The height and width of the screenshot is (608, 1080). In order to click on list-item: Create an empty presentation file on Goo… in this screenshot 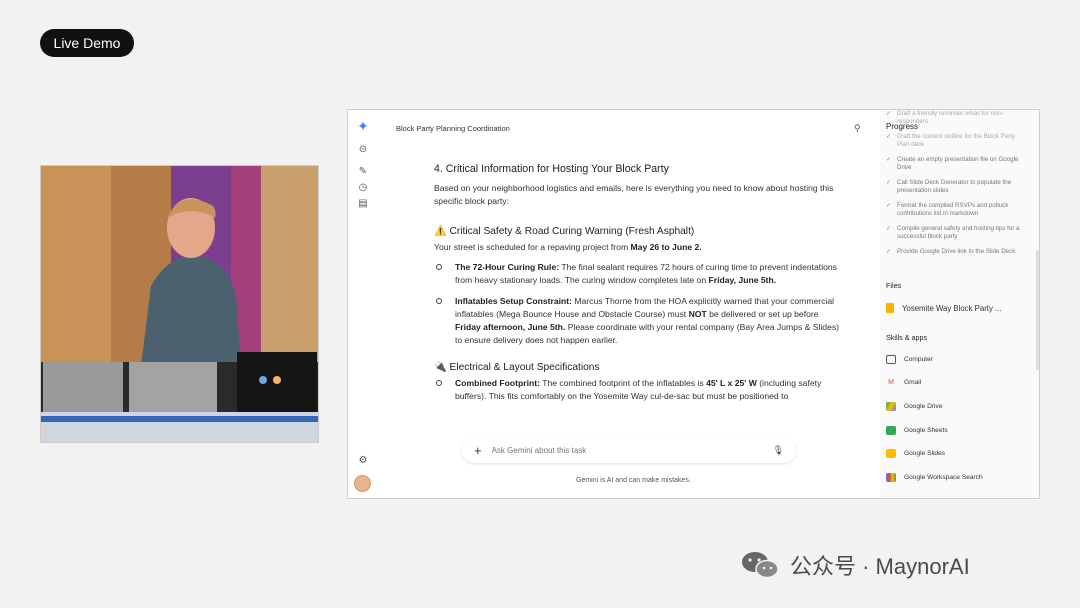, I will do `click(956, 164)`.